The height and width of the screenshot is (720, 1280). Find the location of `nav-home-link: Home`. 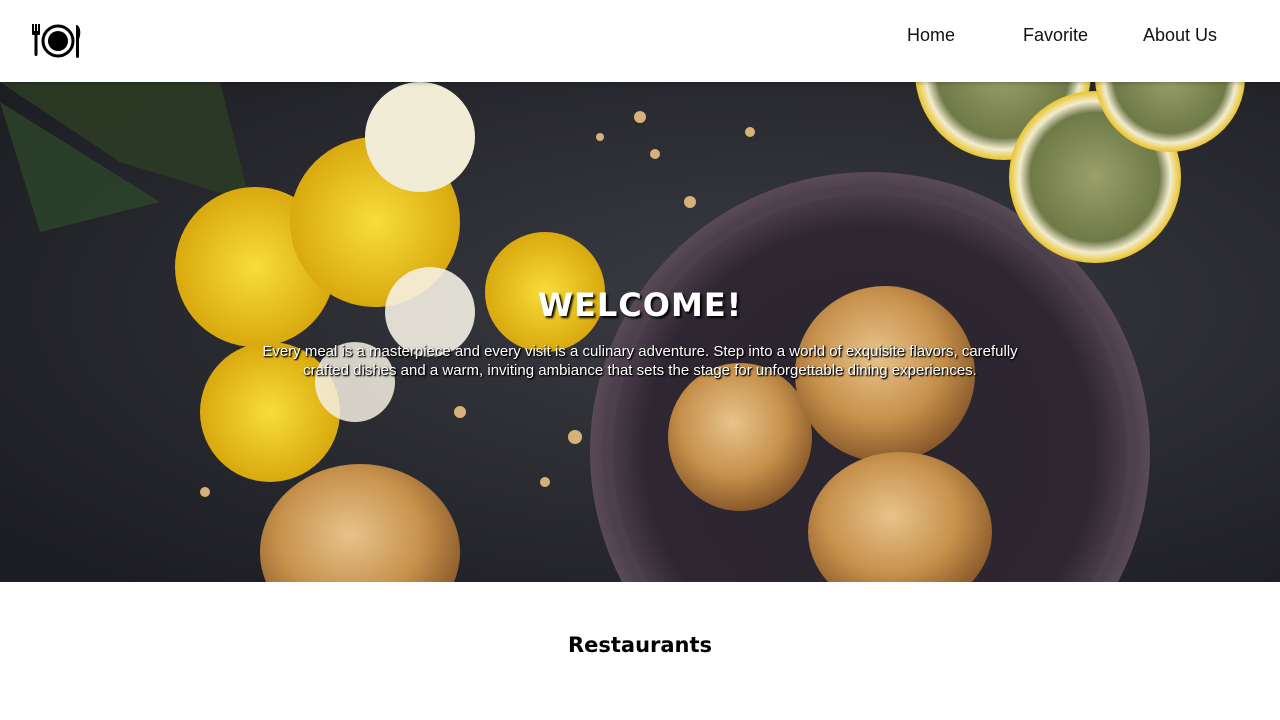

nav-home-link: Home is located at coordinates (931, 35).